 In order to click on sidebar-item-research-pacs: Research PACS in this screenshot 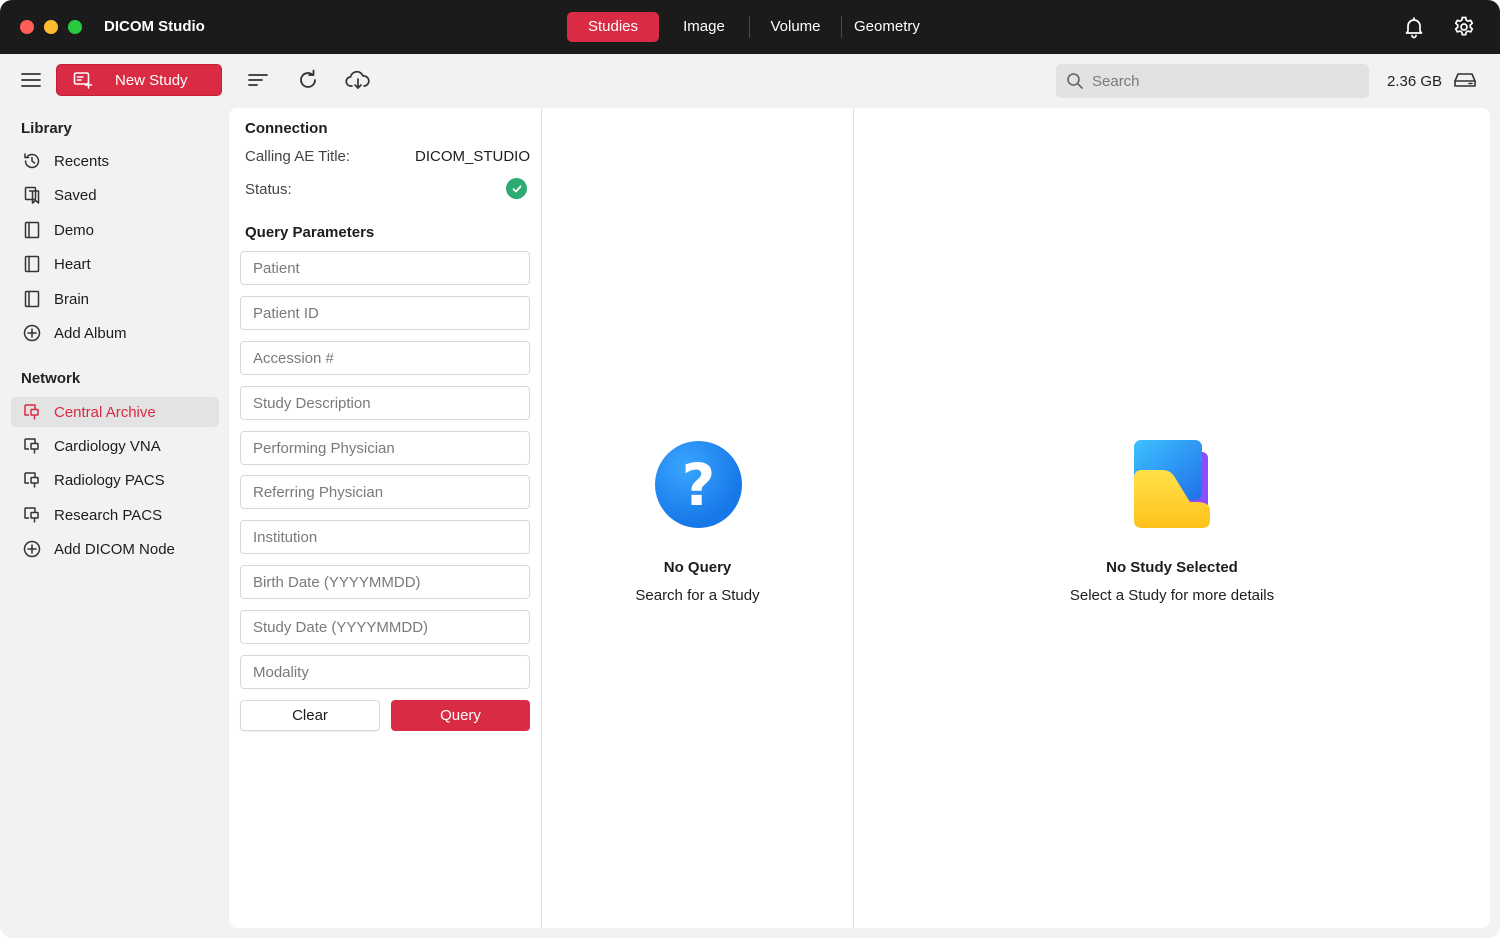, I will do `click(115, 515)`.